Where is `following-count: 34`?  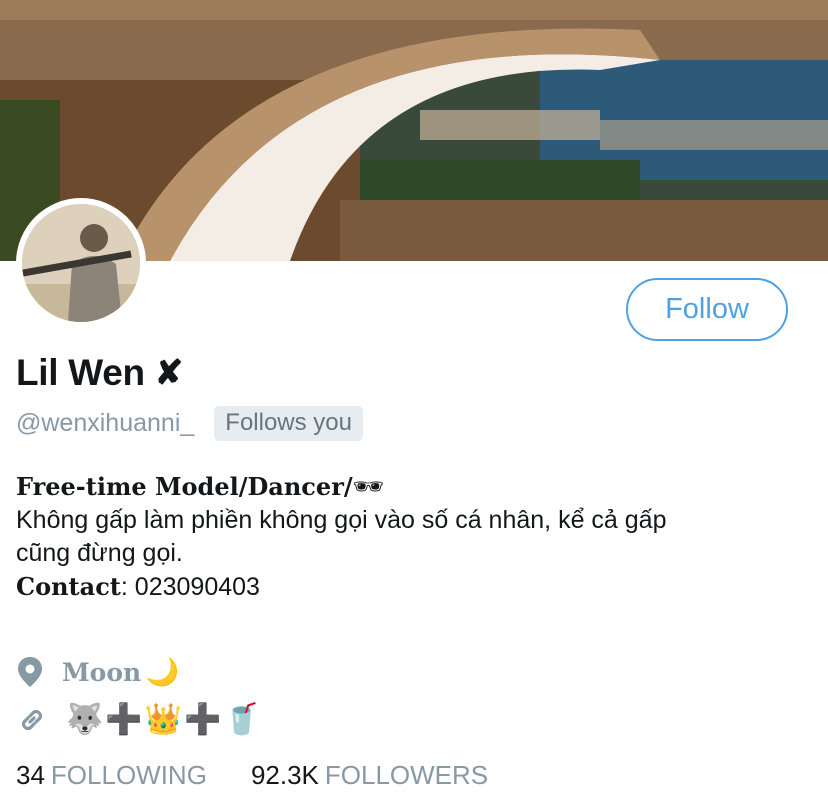 following-count: 34 is located at coordinates (30, 775).